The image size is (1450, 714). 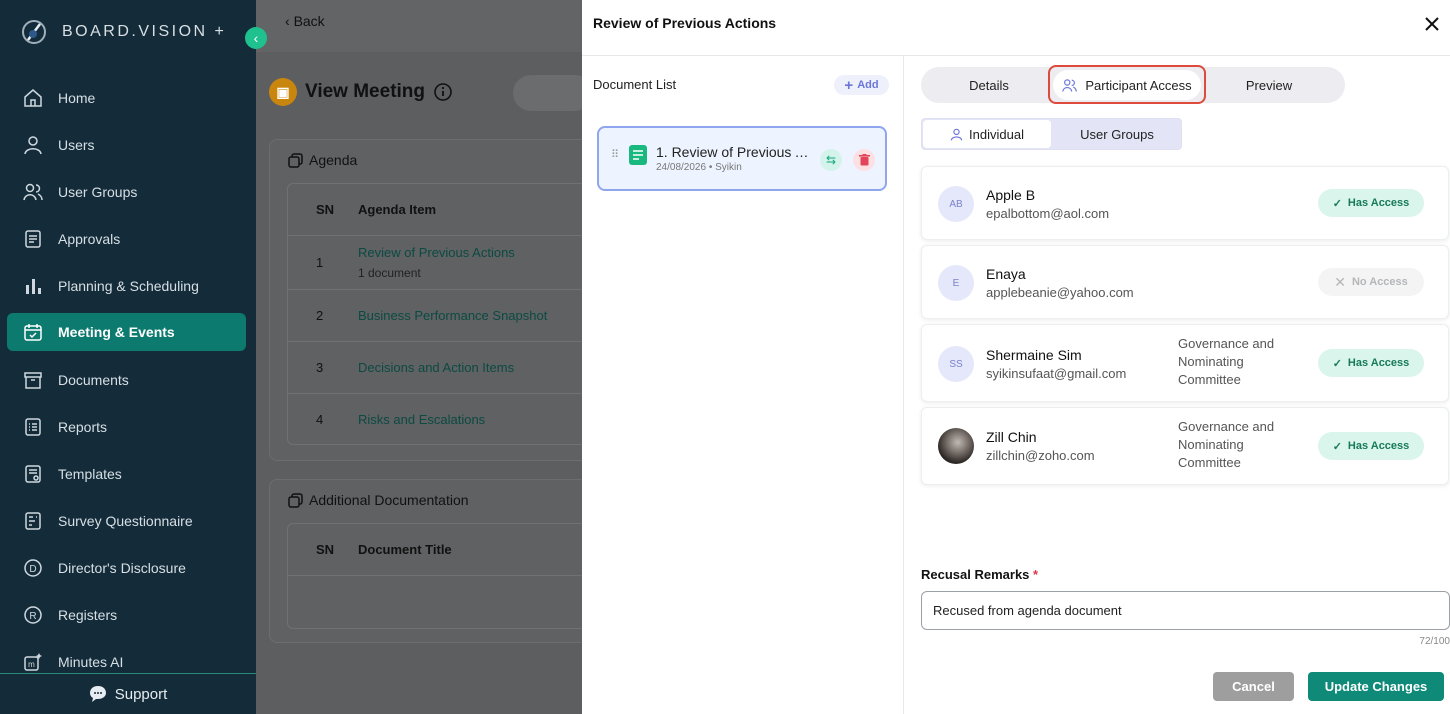 I want to click on additional-docs-title: Additional Documentation, so click(x=378, y=500).